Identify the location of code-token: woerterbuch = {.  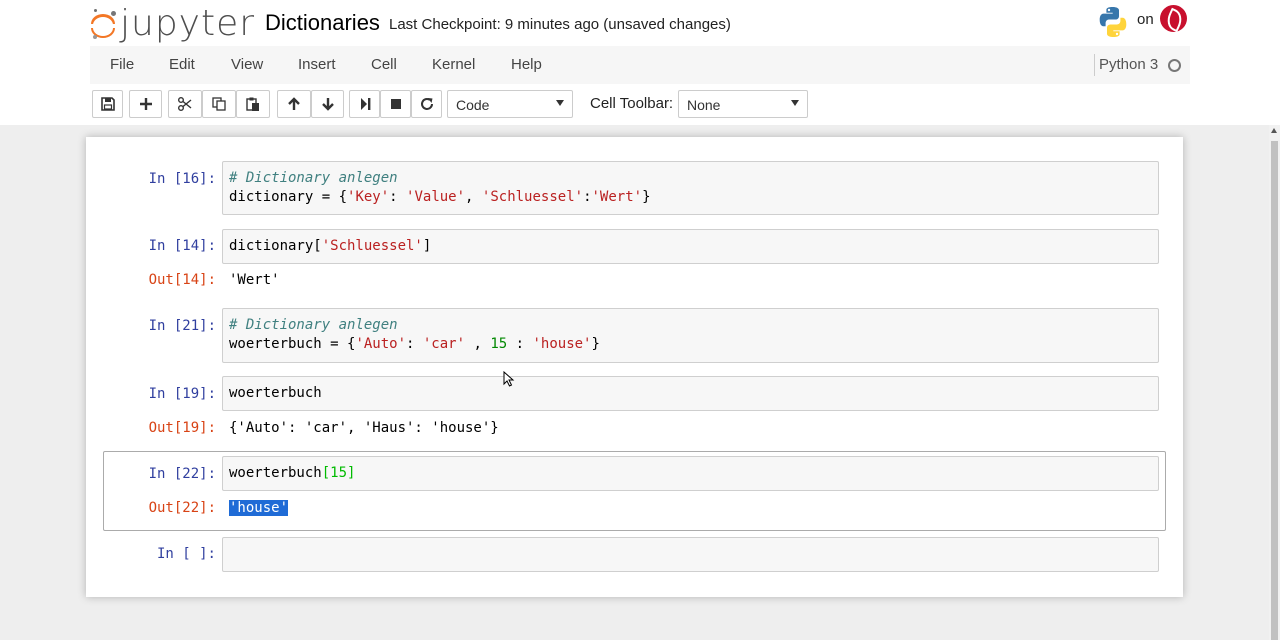
(292, 344).